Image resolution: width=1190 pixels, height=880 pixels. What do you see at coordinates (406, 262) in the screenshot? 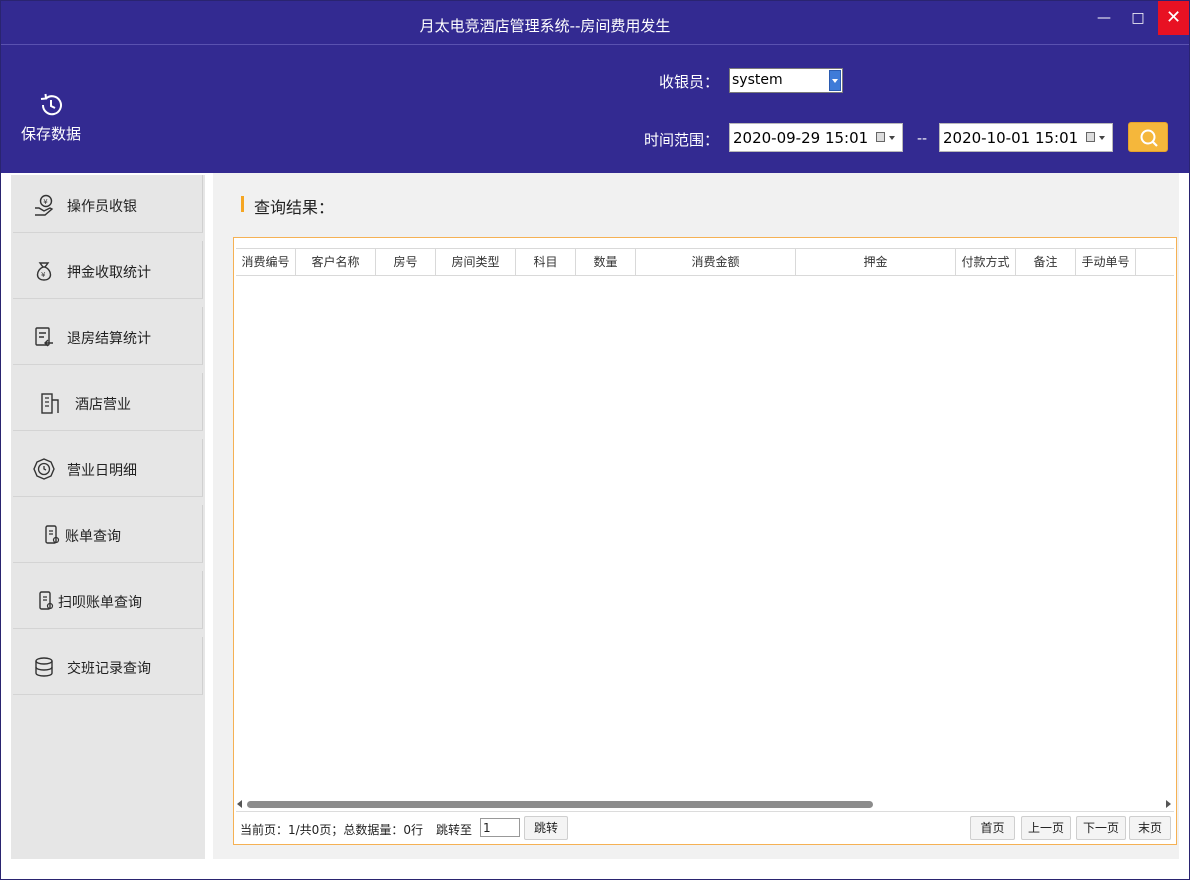
I see `column-header: 房号` at bounding box center [406, 262].